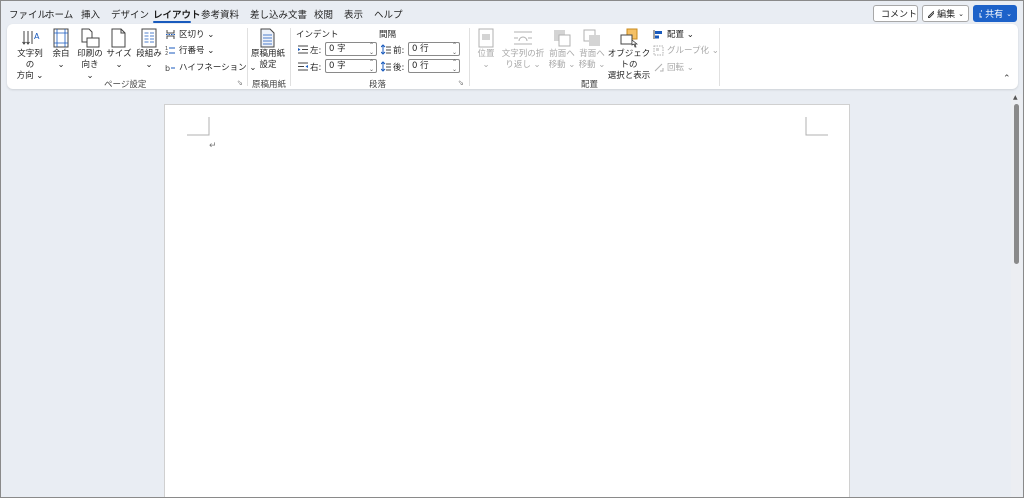 The width and height of the screenshot is (1024, 498). I want to click on spacing-after-label: 後:, so click(399, 68).